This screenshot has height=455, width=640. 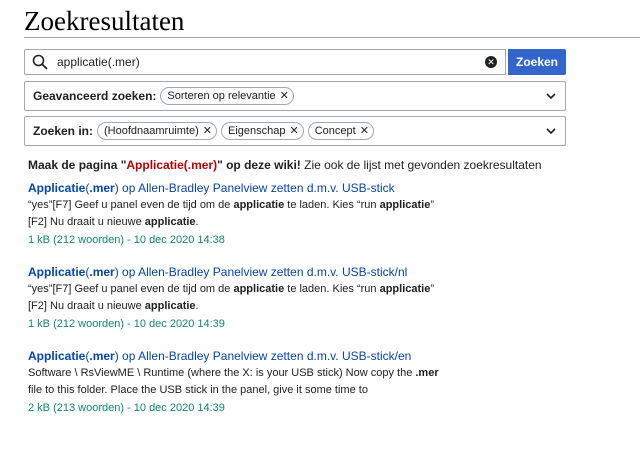 I want to click on page-title: Zoekresultaten, so click(x=104, y=21).